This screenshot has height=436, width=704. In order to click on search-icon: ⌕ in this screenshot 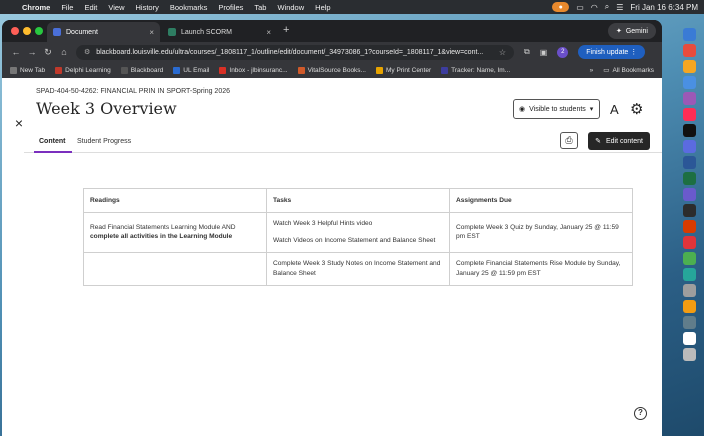, I will do `click(607, 7)`.